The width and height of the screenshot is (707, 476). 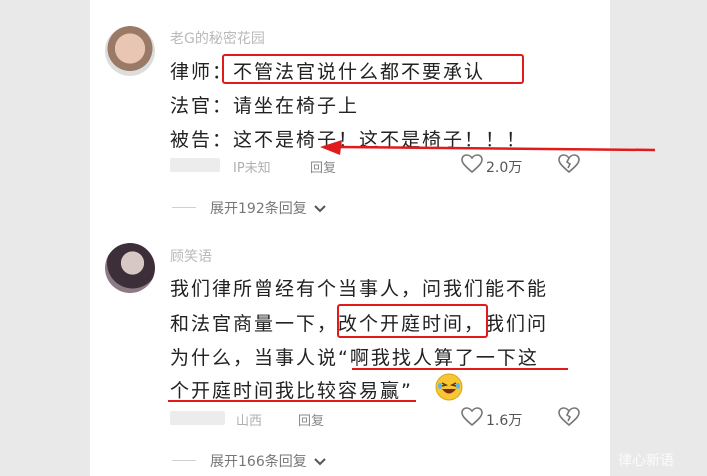 What do you see at coordinates (268, 208) in the screenshot?
I see `expand-replies-button: 展开192条回复` at bounding box center [268, 208].